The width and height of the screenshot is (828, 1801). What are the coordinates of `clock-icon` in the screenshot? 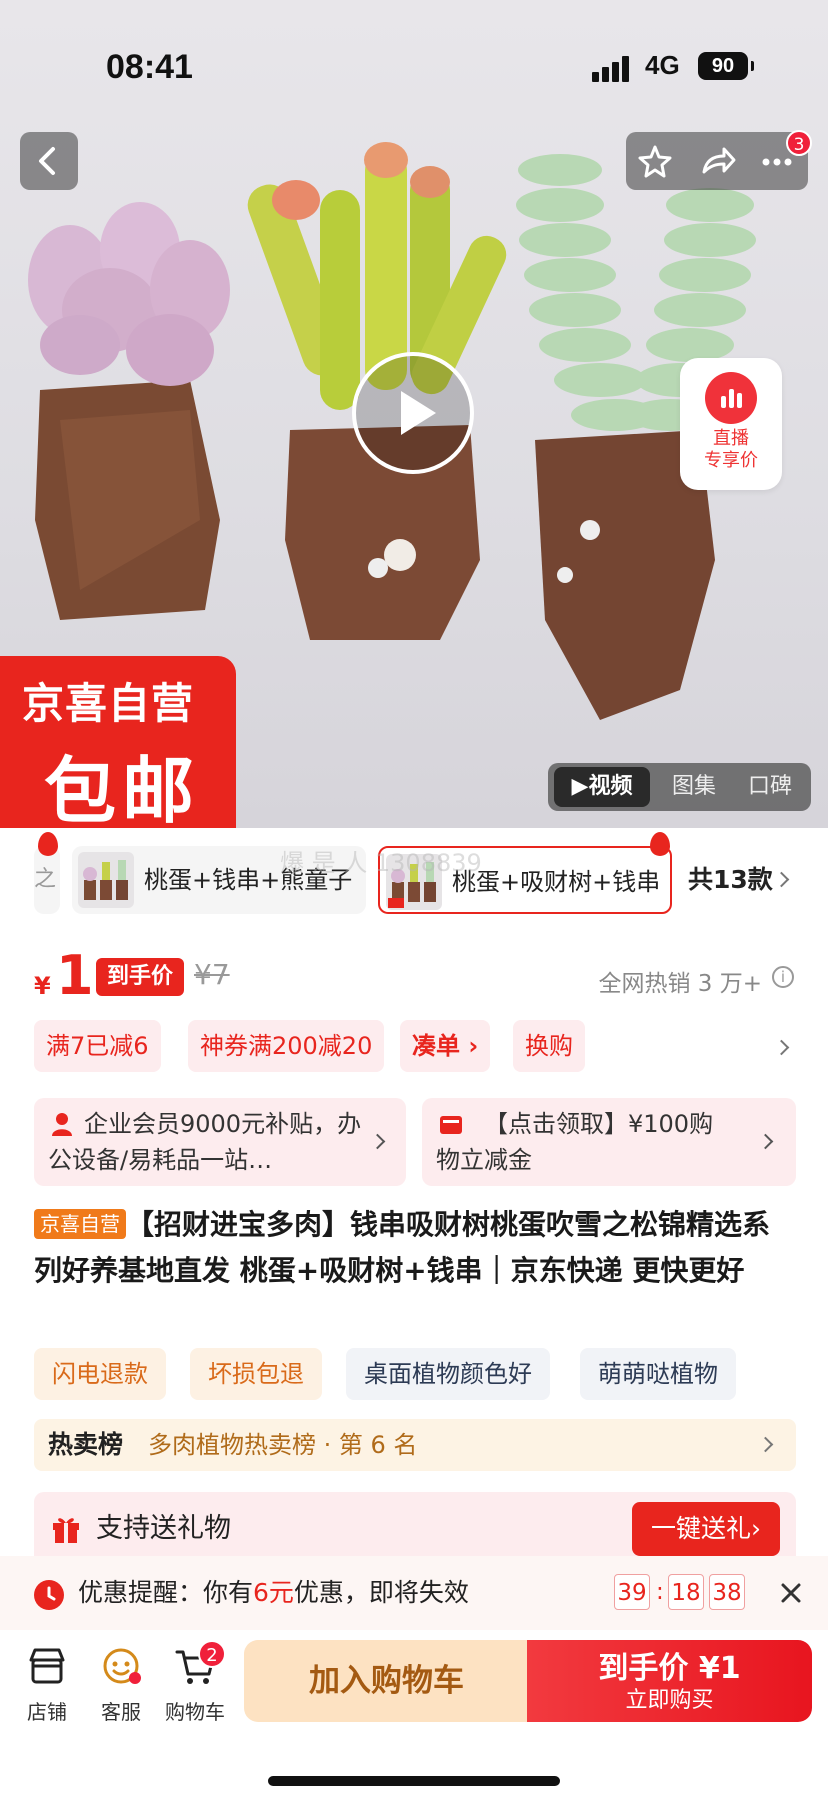 It's located at (49, 1595).